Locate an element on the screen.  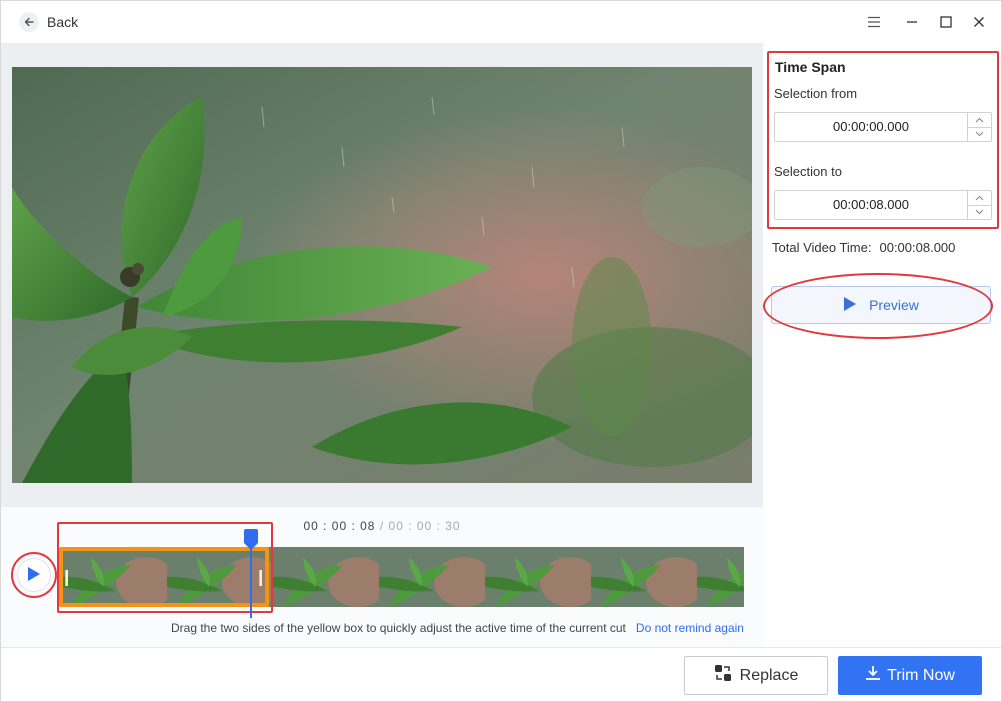
selection-from-field: 00:00:00.000 is located at coordinates (883, 127).